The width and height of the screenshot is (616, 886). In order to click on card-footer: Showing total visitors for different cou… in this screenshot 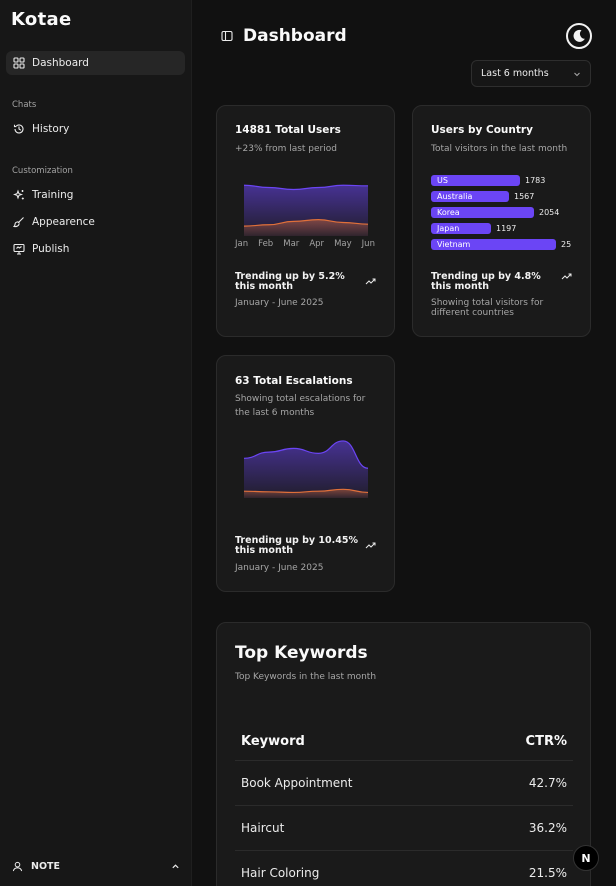, I will do `click(487, 308)`.